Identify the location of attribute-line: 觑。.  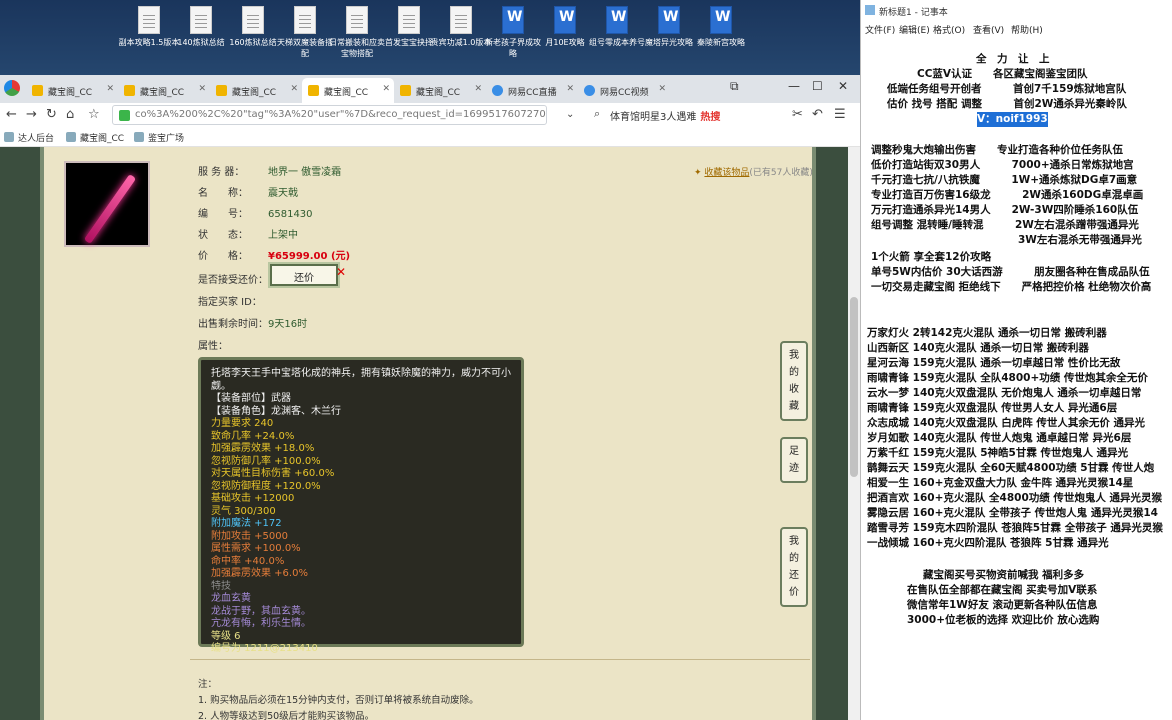
(221, 386).